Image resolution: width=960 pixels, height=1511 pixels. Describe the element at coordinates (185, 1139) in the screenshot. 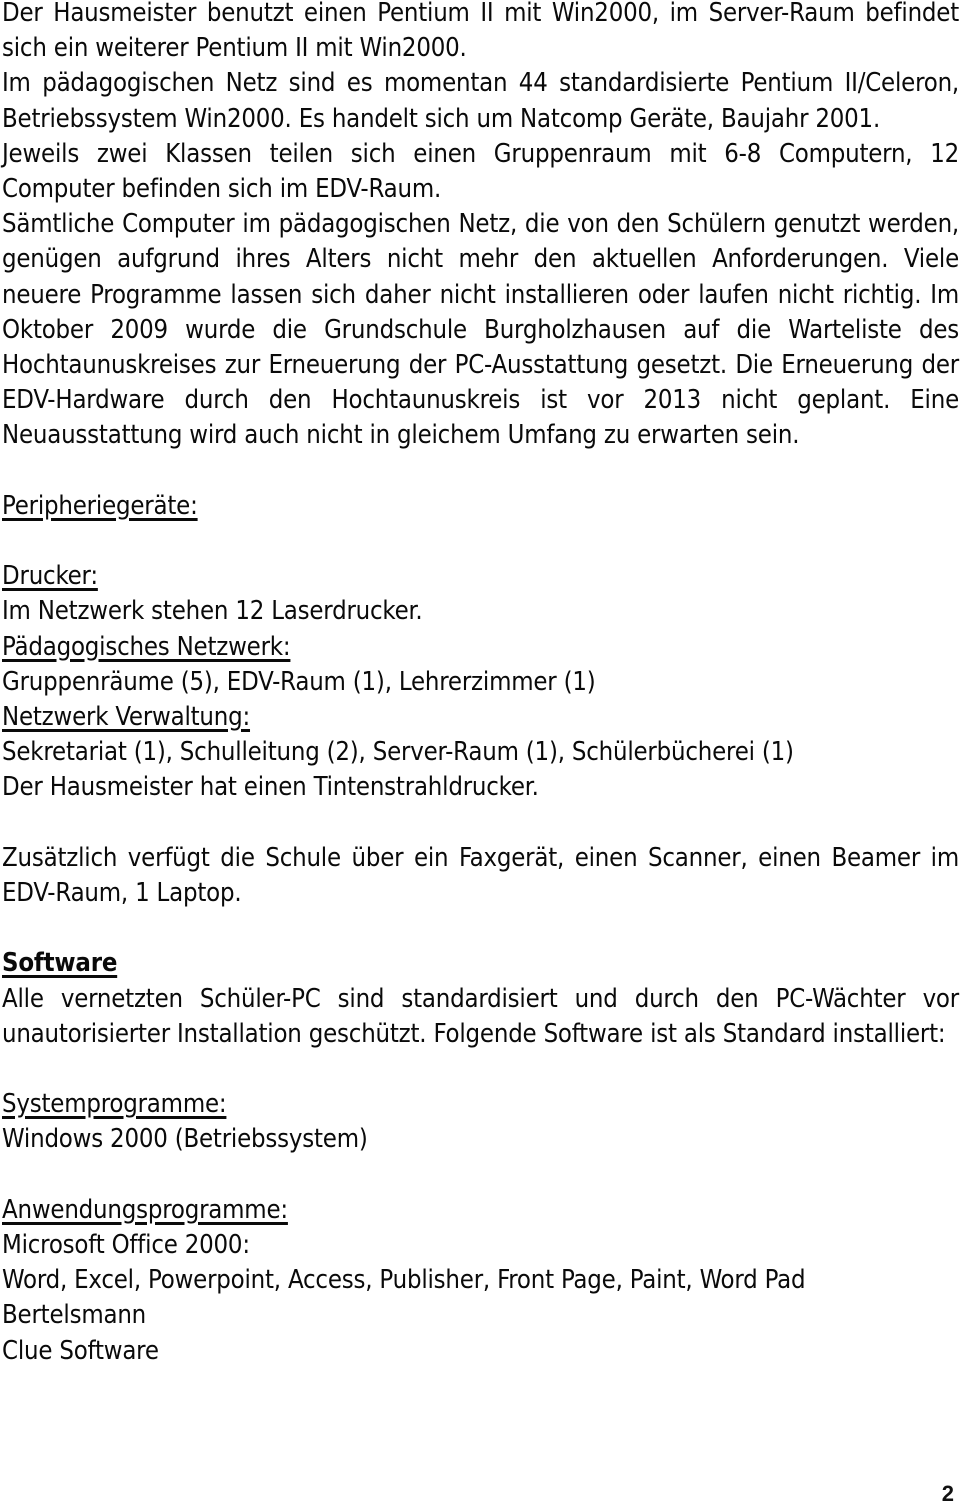

I see `line-windows-2000: Windows 2000 (Betriebssystem)` at that location.